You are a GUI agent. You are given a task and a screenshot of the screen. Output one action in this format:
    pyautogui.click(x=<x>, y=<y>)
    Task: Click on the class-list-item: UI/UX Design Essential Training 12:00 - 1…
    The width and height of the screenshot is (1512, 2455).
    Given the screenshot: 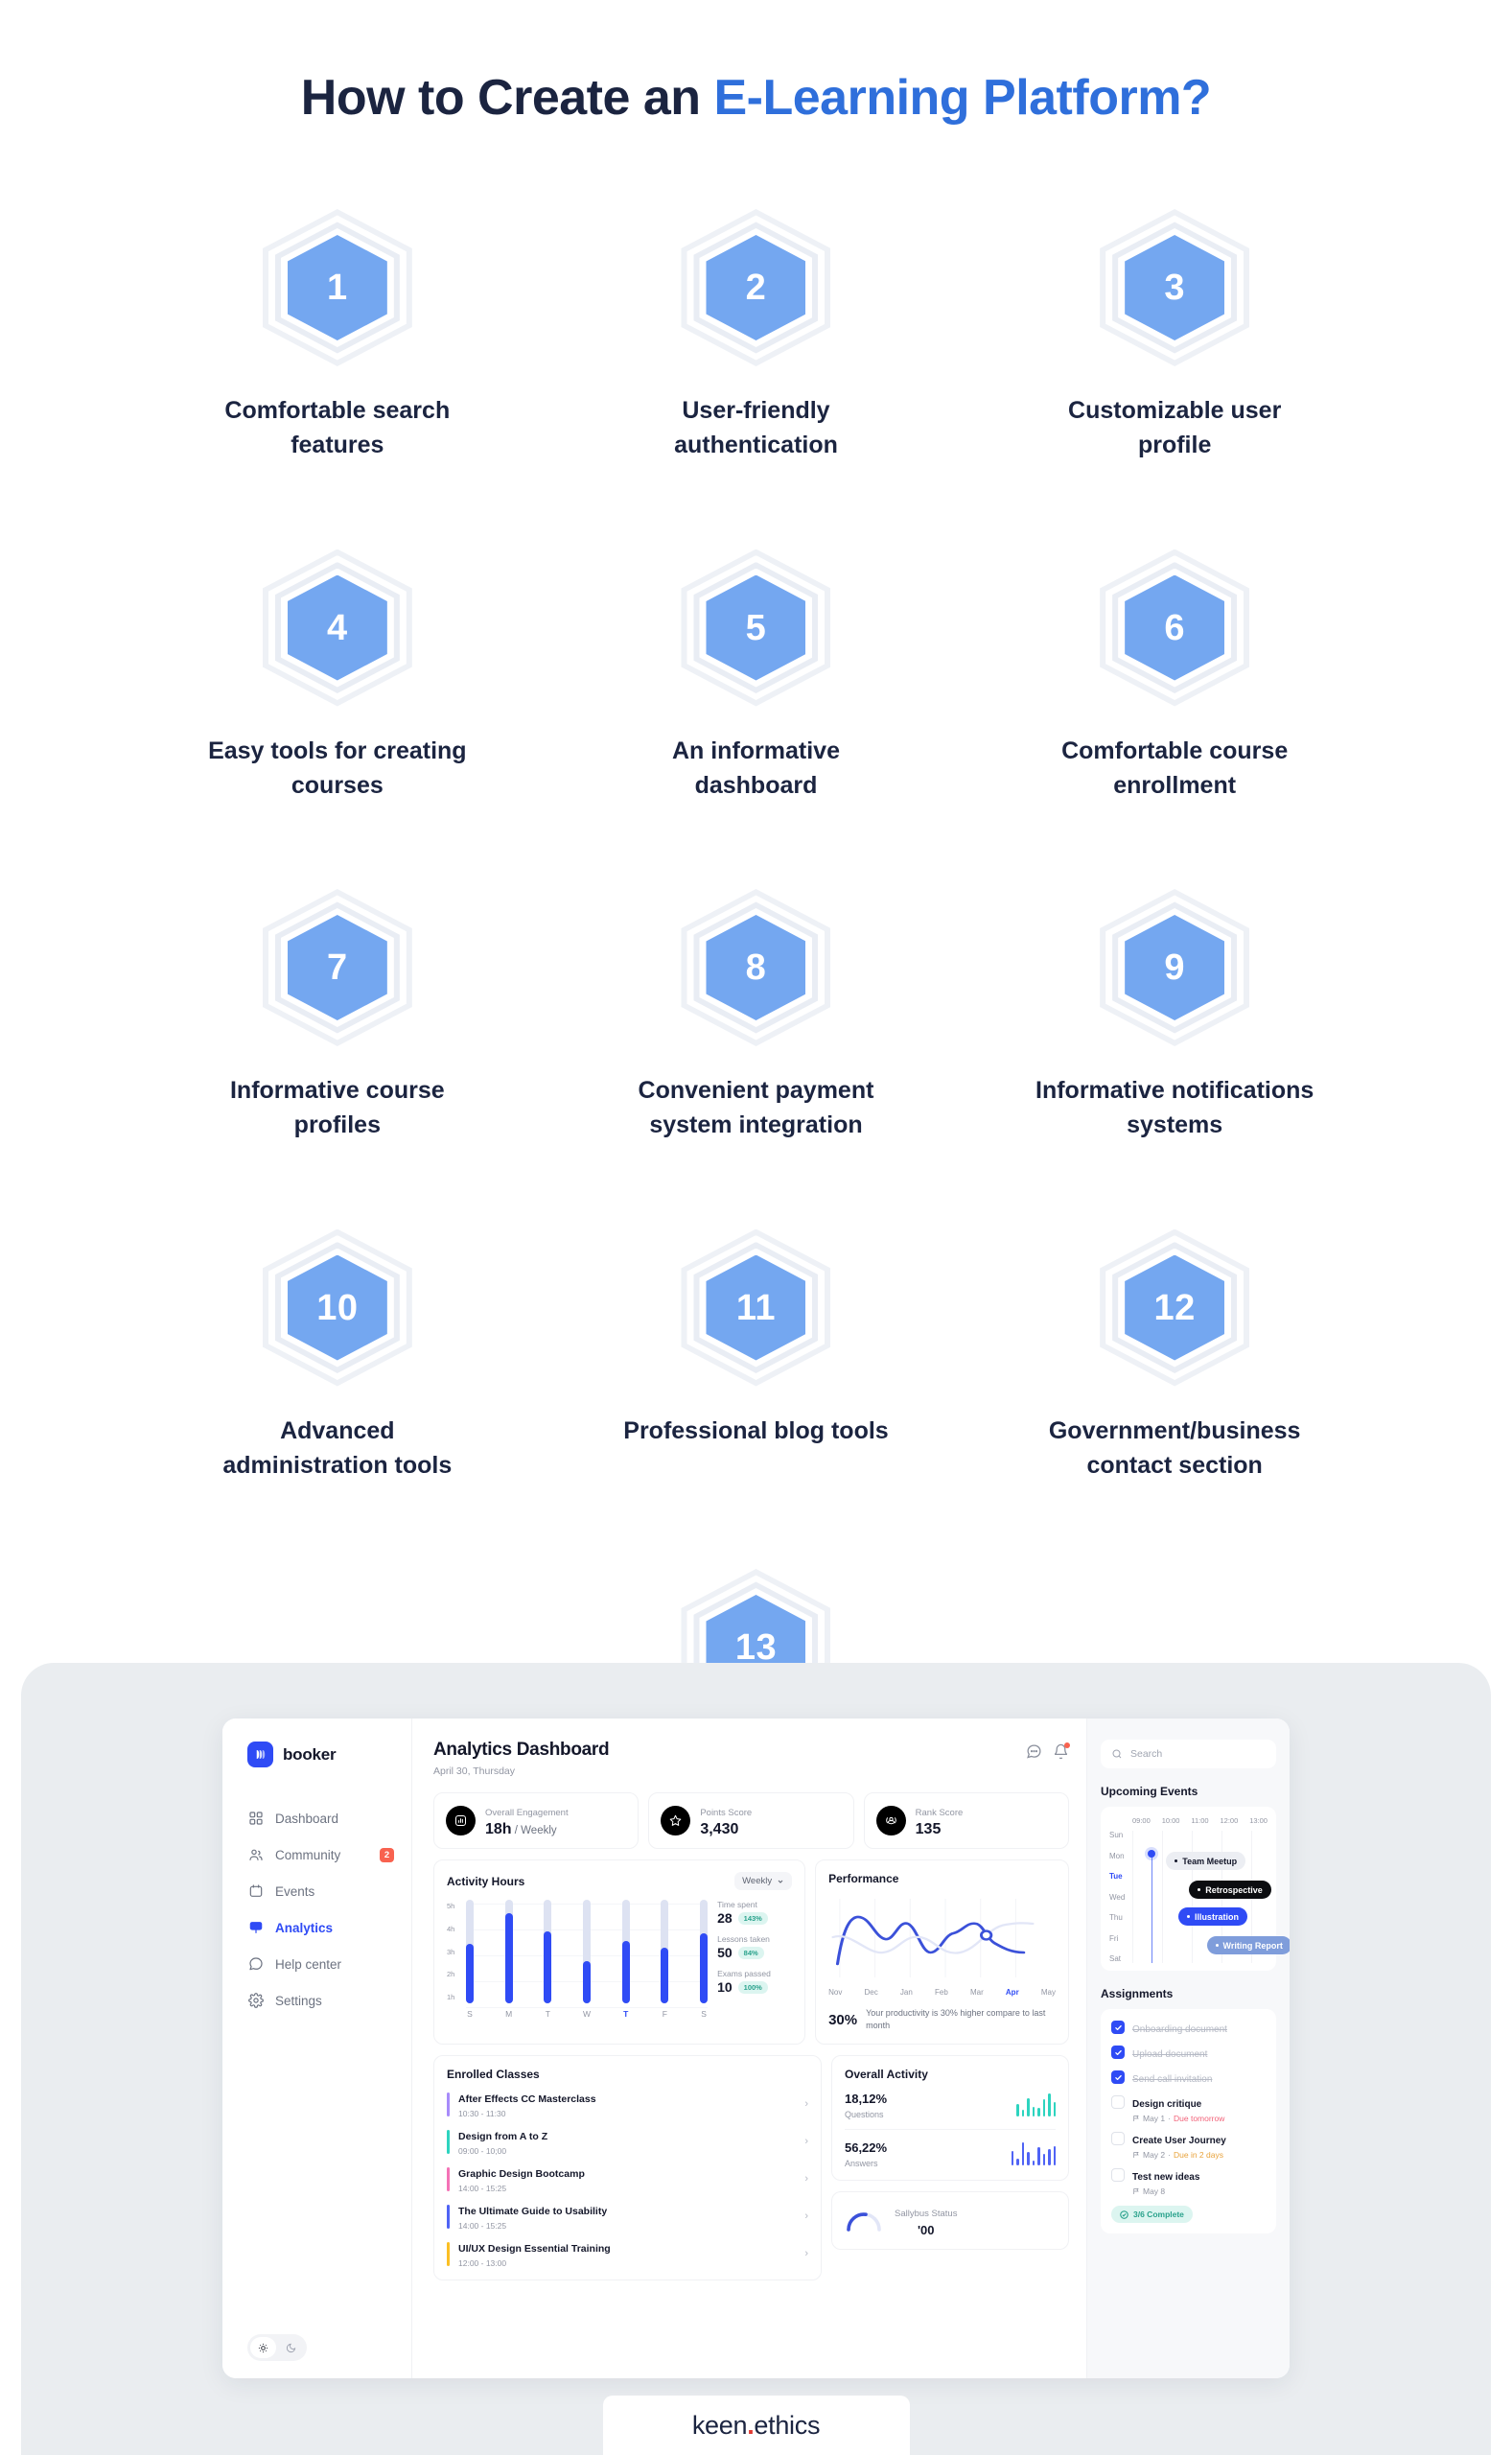 What is the action you would take?
    pyautogui.click(x=627, y=2253)
    